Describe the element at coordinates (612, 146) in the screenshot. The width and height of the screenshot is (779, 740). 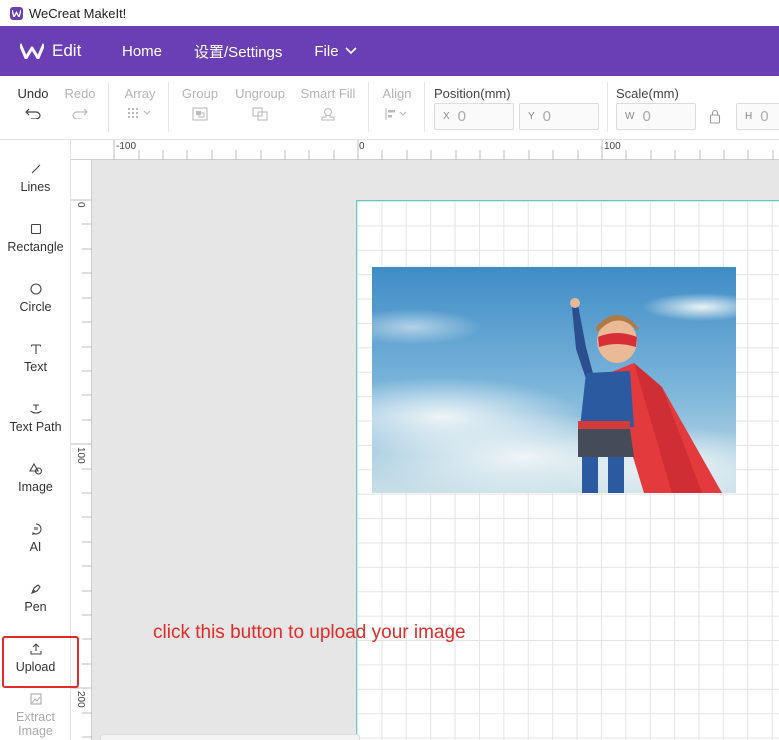
I see `ruler-label-100: 100` at that location.